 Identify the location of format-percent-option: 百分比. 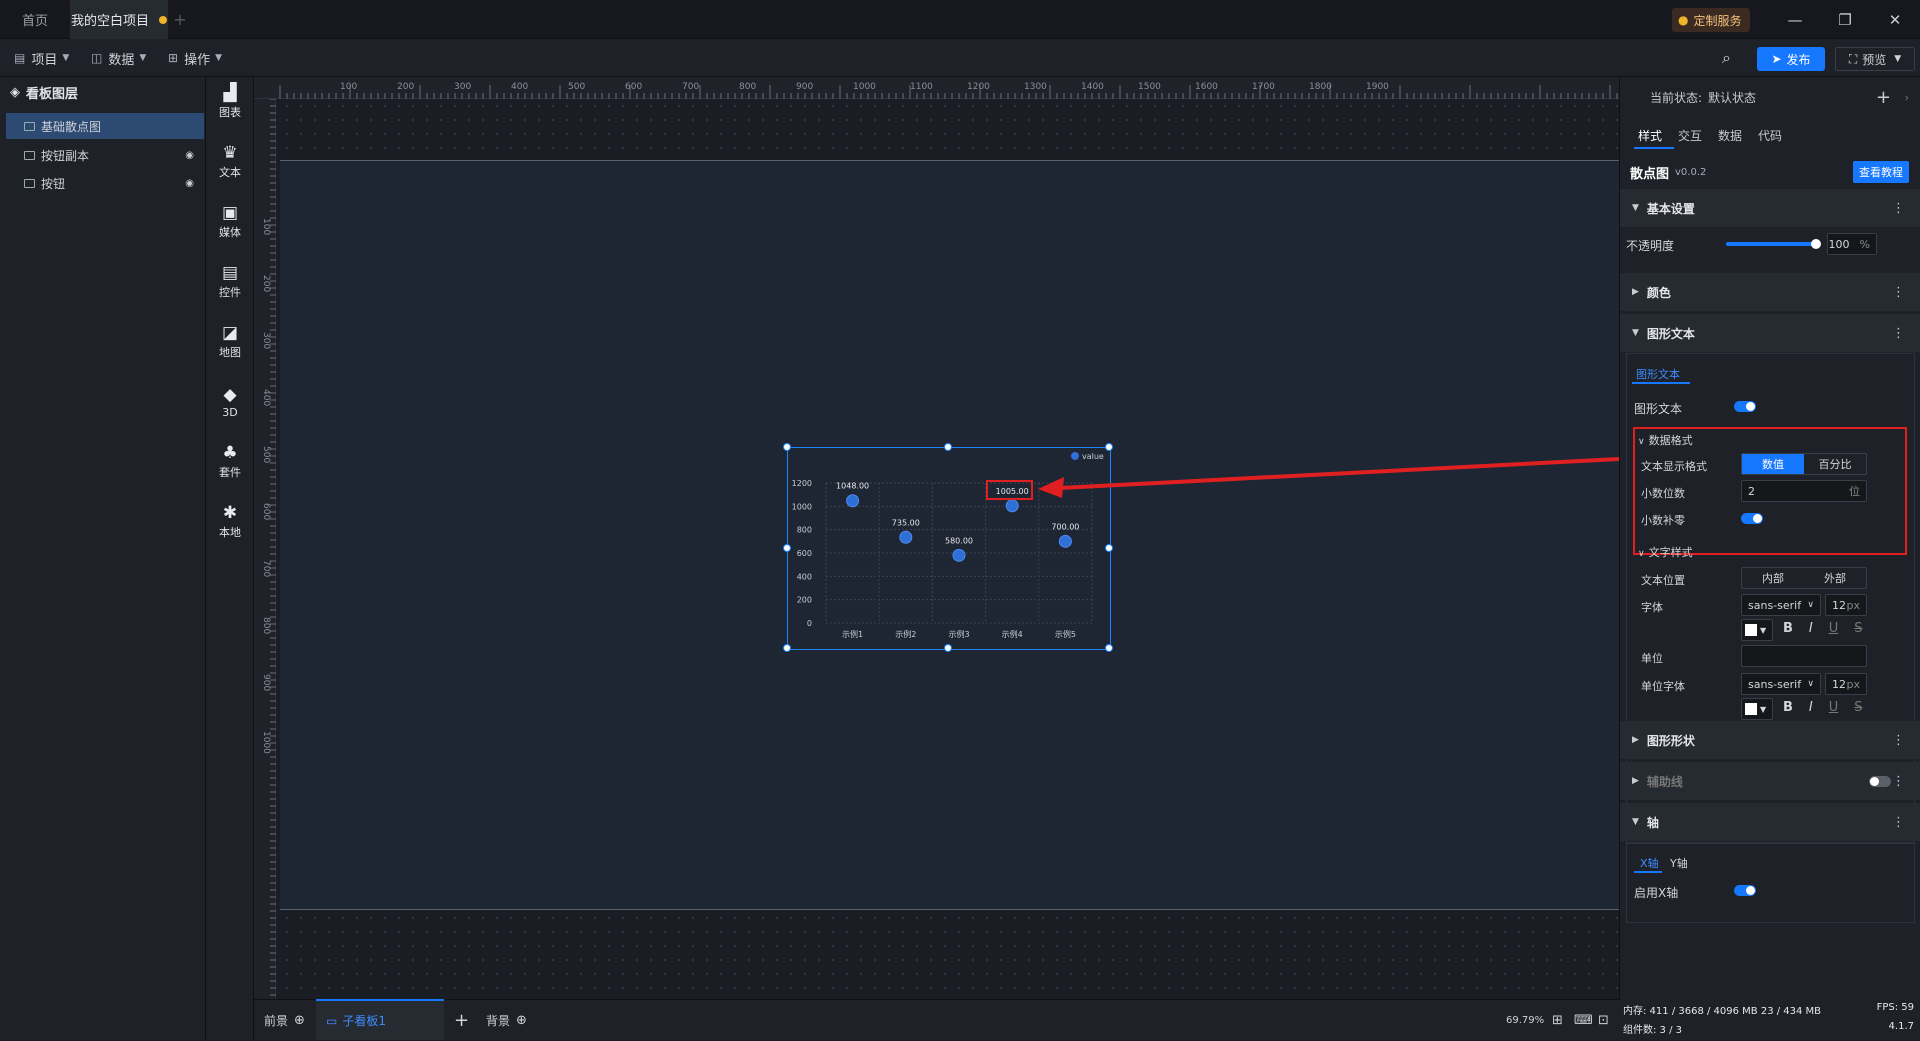
(1835, 464).